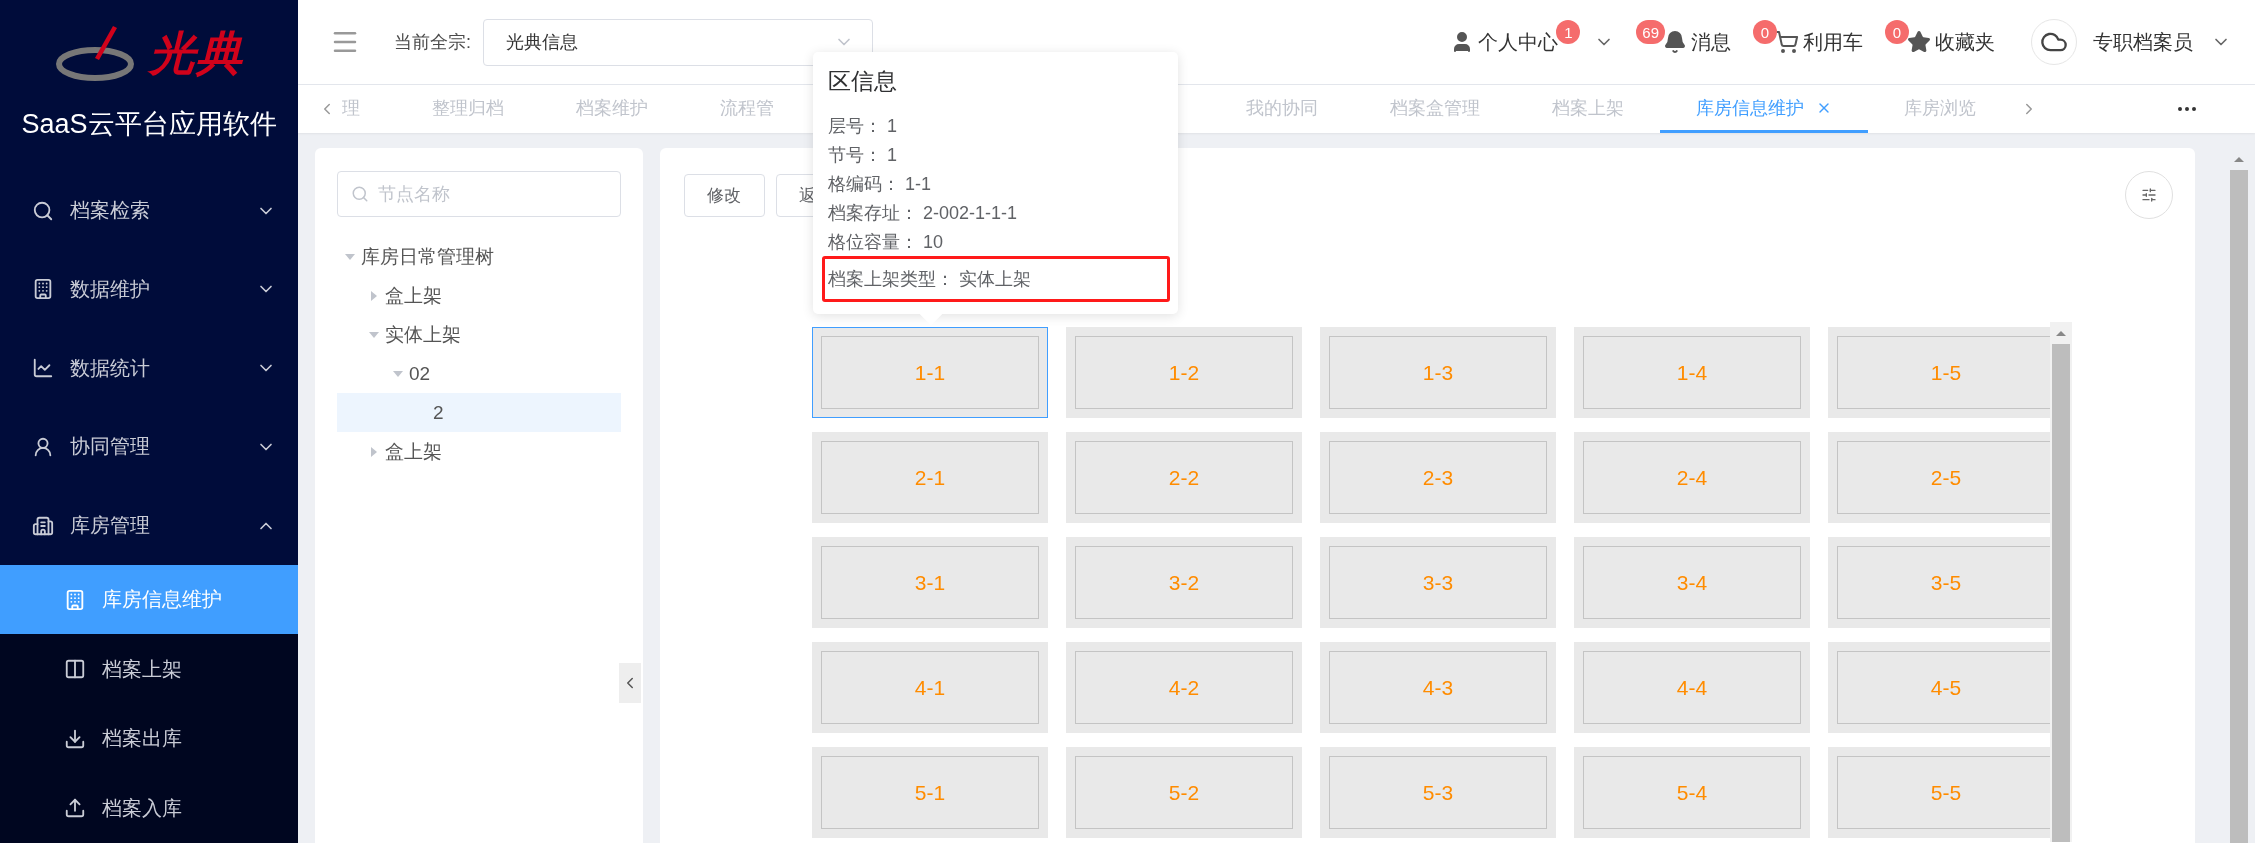 This screenshot has height=843, width=2255. I want to click on info-line: 格编码： 1-1, so click(880, 184).